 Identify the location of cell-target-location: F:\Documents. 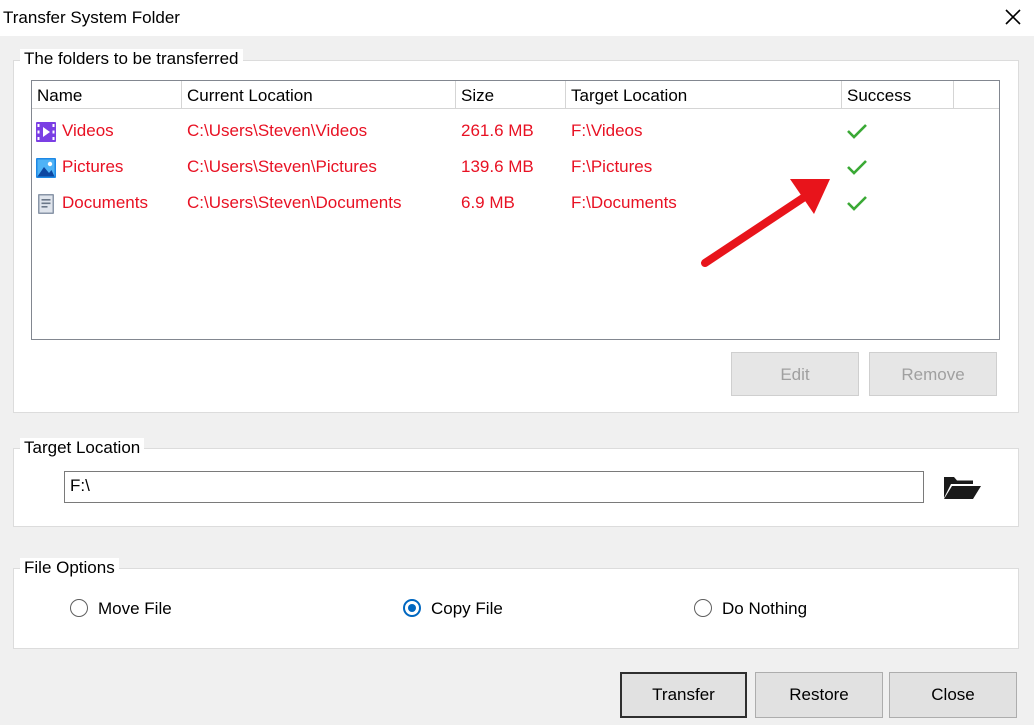
(624, 202).